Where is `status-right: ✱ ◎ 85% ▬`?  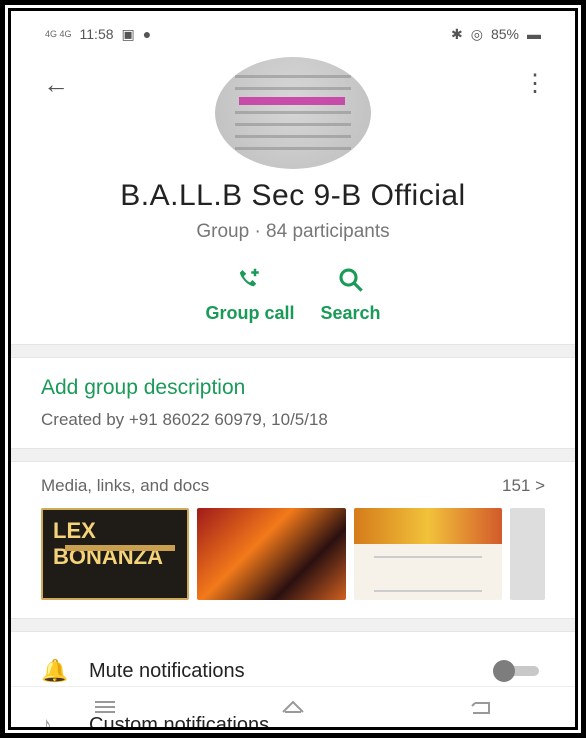 status-right: ✱ ◎ 85% ▬ is located at coordinates (496, 34).